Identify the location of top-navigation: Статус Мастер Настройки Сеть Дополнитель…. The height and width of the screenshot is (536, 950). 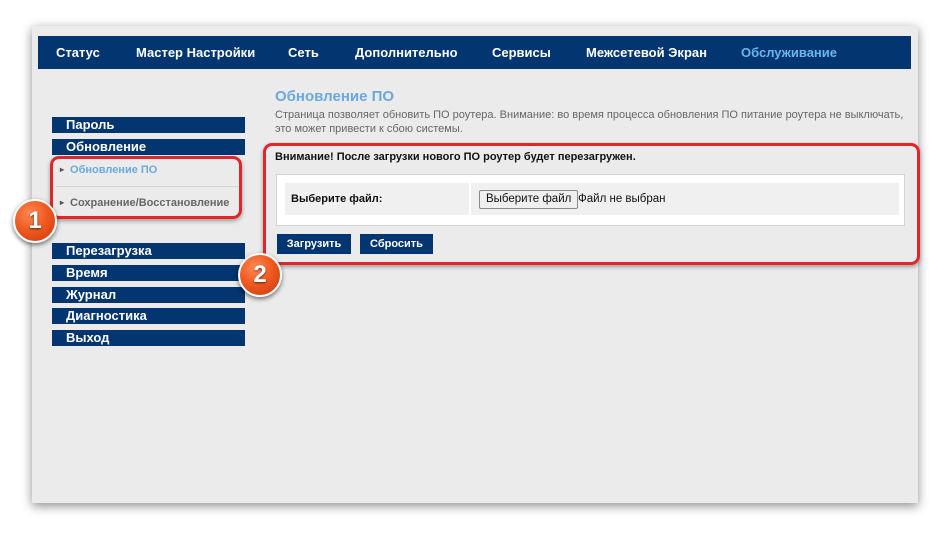
(474, 52).